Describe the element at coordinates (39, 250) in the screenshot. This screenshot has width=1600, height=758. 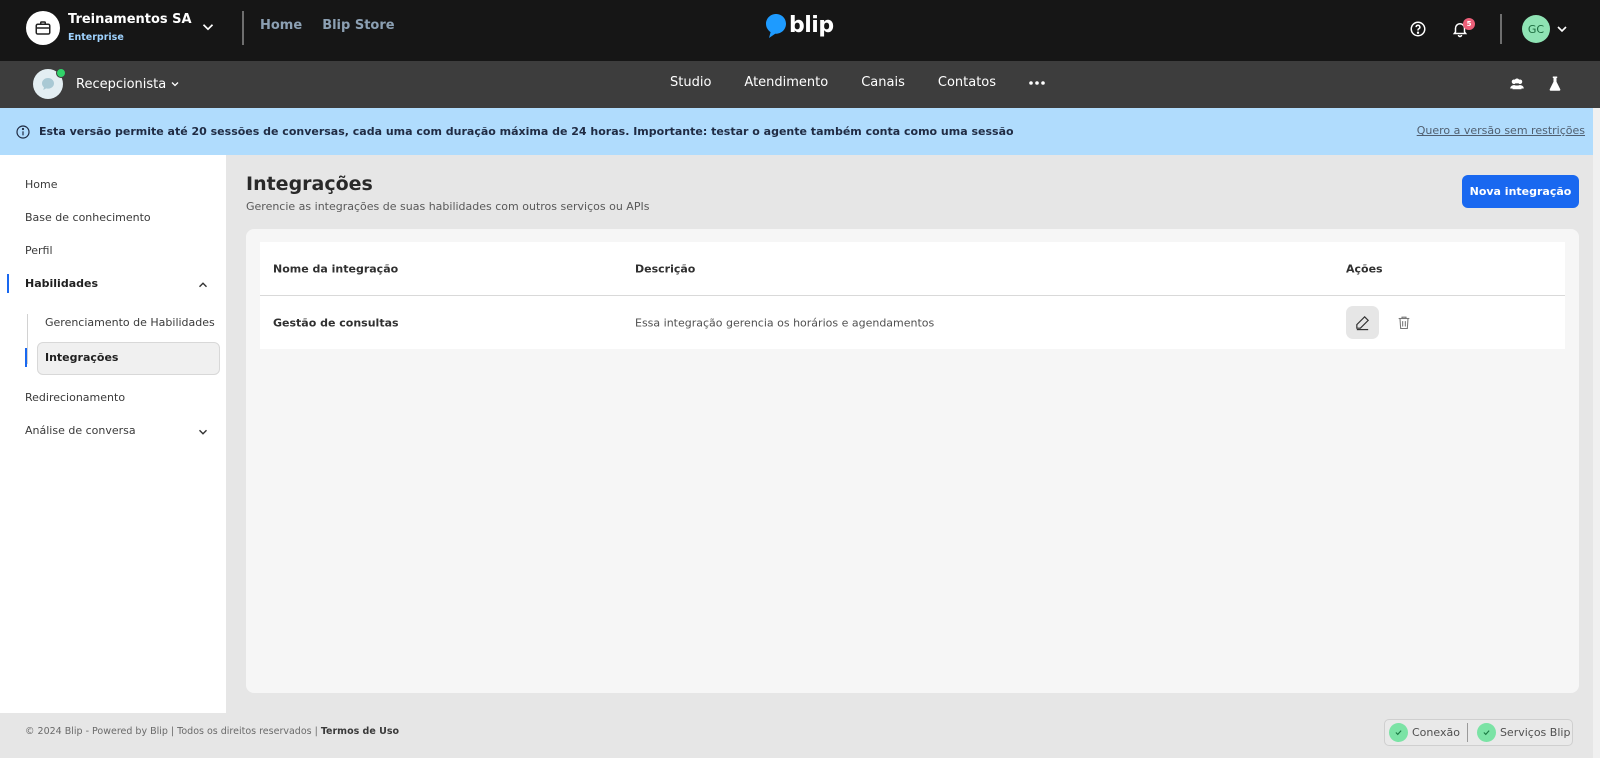
I see `sidebar-item-perfil: Perfil` at that location.